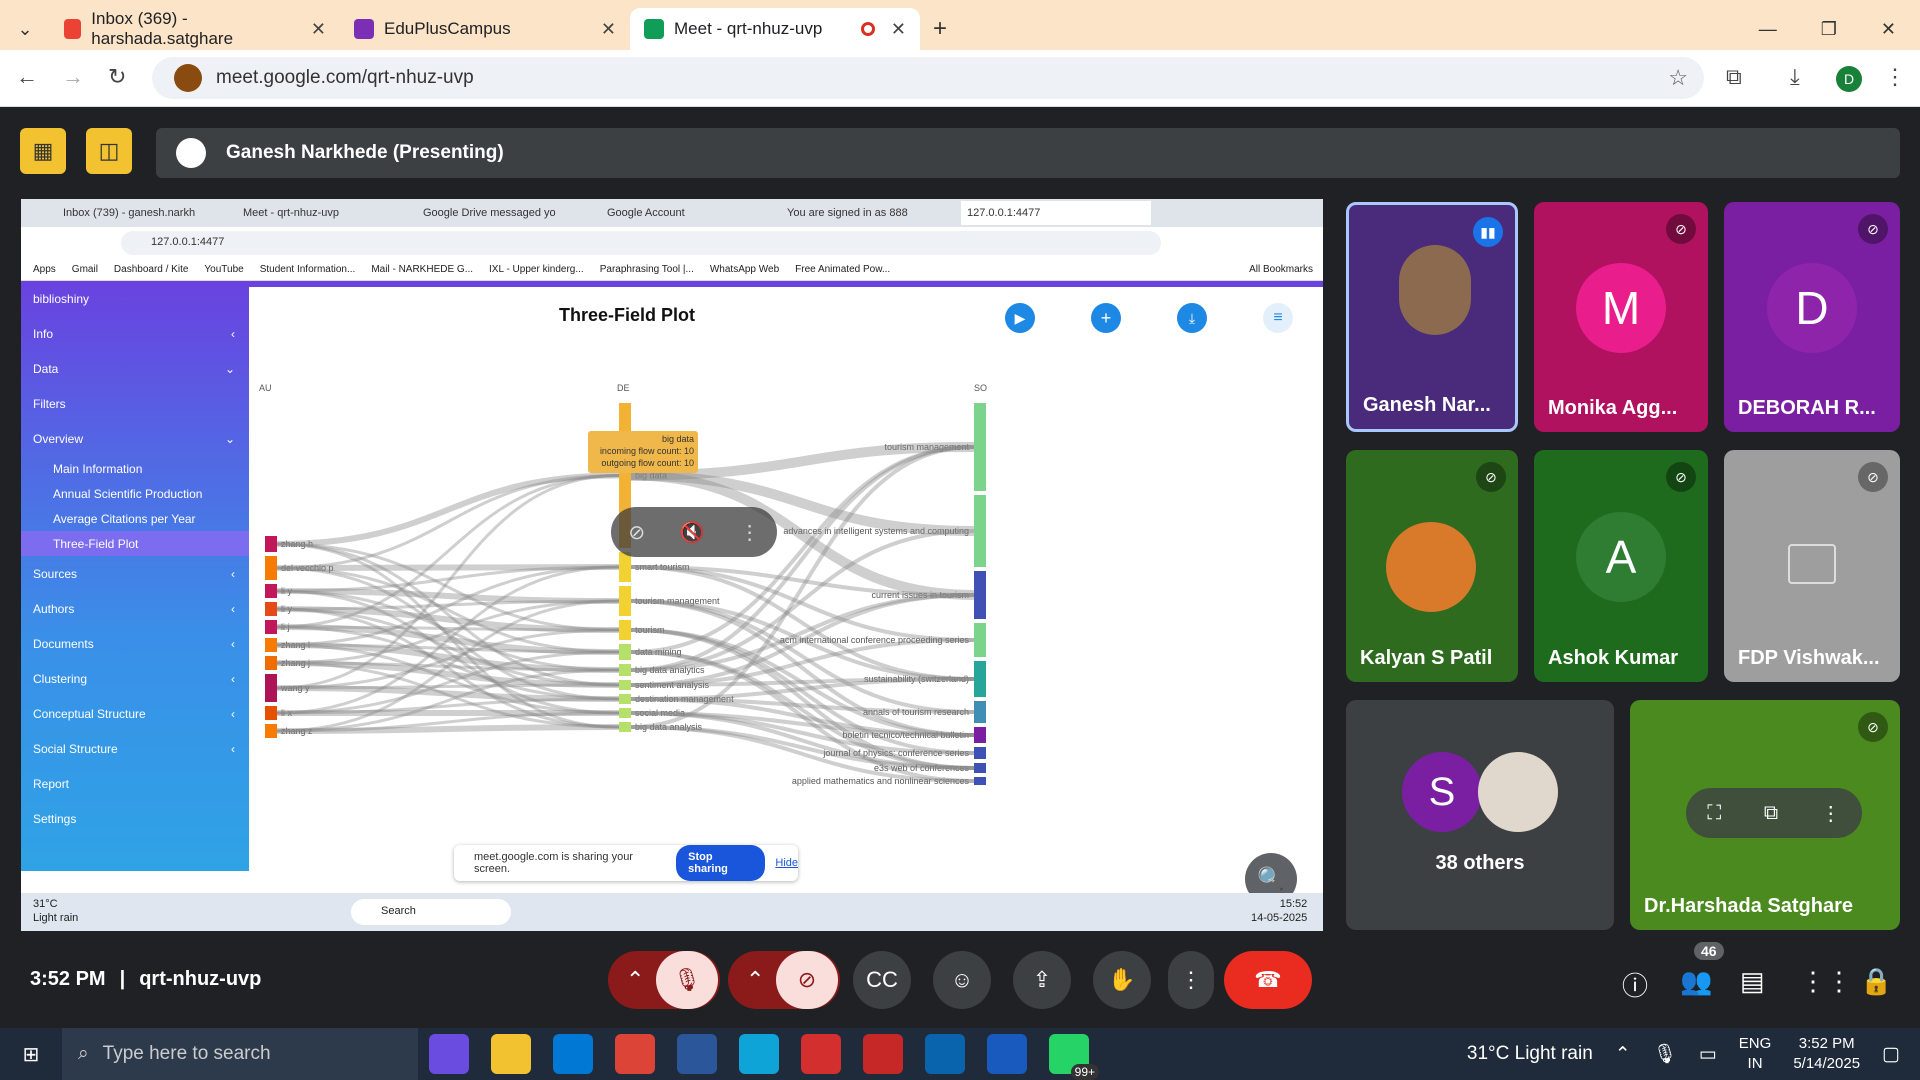 The width and height of the screenshot is (1920, 1080). I want to click on participant-tile-others: S 38 others, so click(1480, 815).